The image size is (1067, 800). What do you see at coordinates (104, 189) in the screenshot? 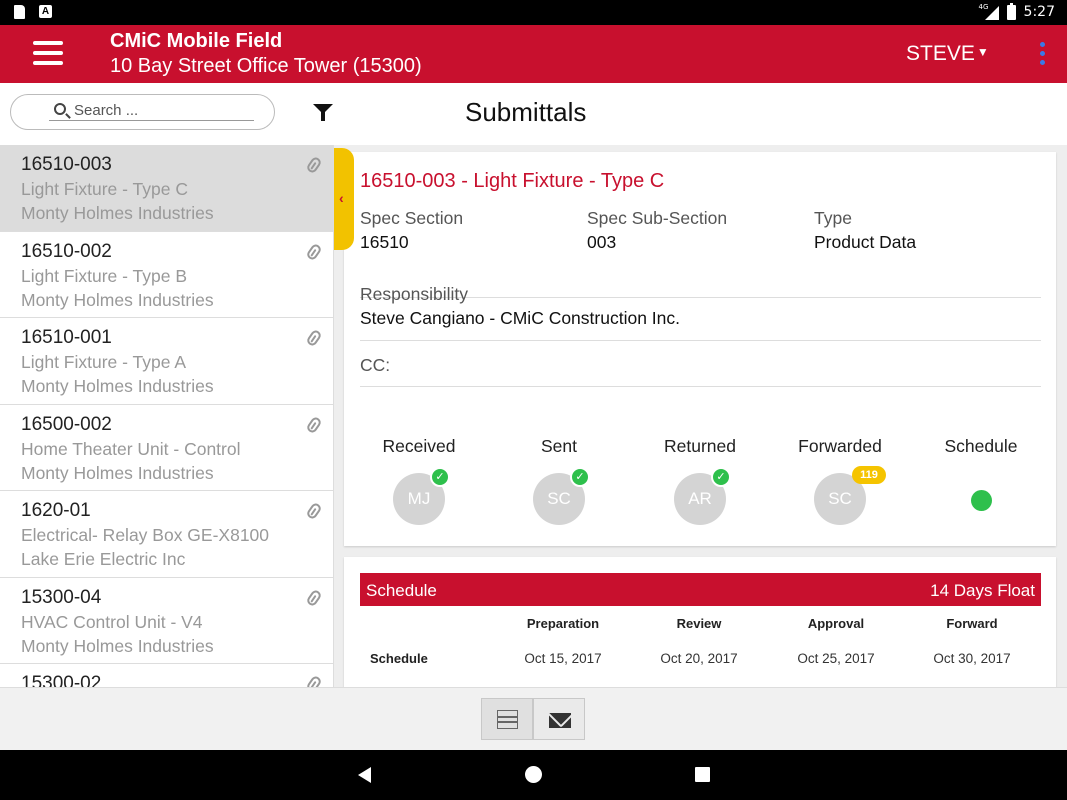
I see `item-title: Light Fixture - Type C` at bounding box center [104, 189].